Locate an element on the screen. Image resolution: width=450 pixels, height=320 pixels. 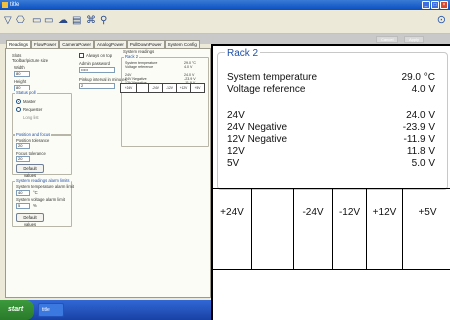
toolbar: ▽ ⎔ ▭ ▭ ☁ ▤ ⌘ ⚲ ⊙ is located at coordinates (225, 22).